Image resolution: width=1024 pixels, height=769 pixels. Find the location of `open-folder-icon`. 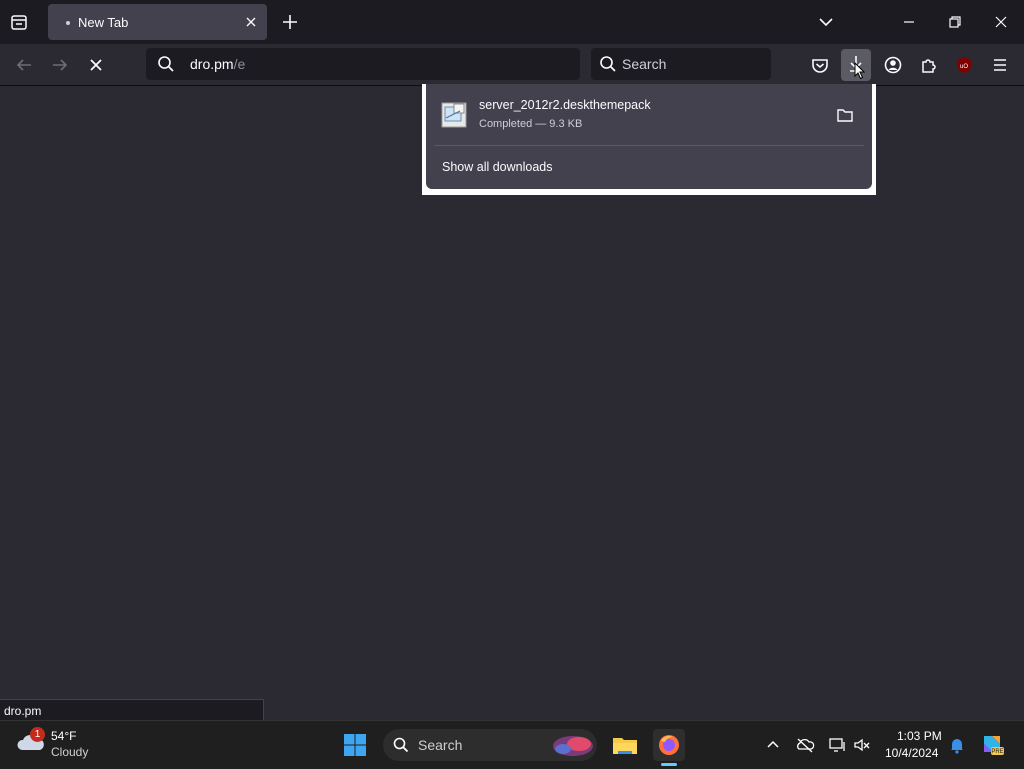

open-folder-icon is located at coordinates (845, 115).